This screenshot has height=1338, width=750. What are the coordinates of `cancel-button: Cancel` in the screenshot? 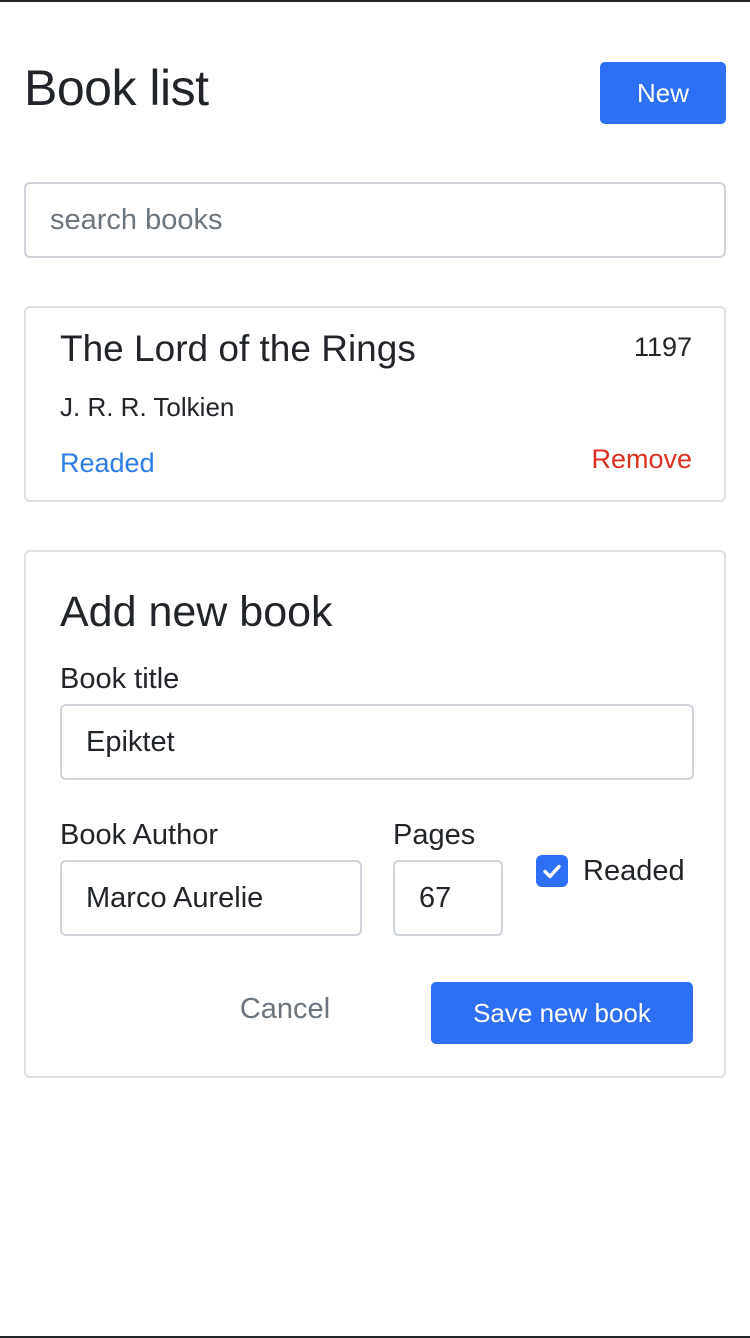 It's located at (285, 1009).